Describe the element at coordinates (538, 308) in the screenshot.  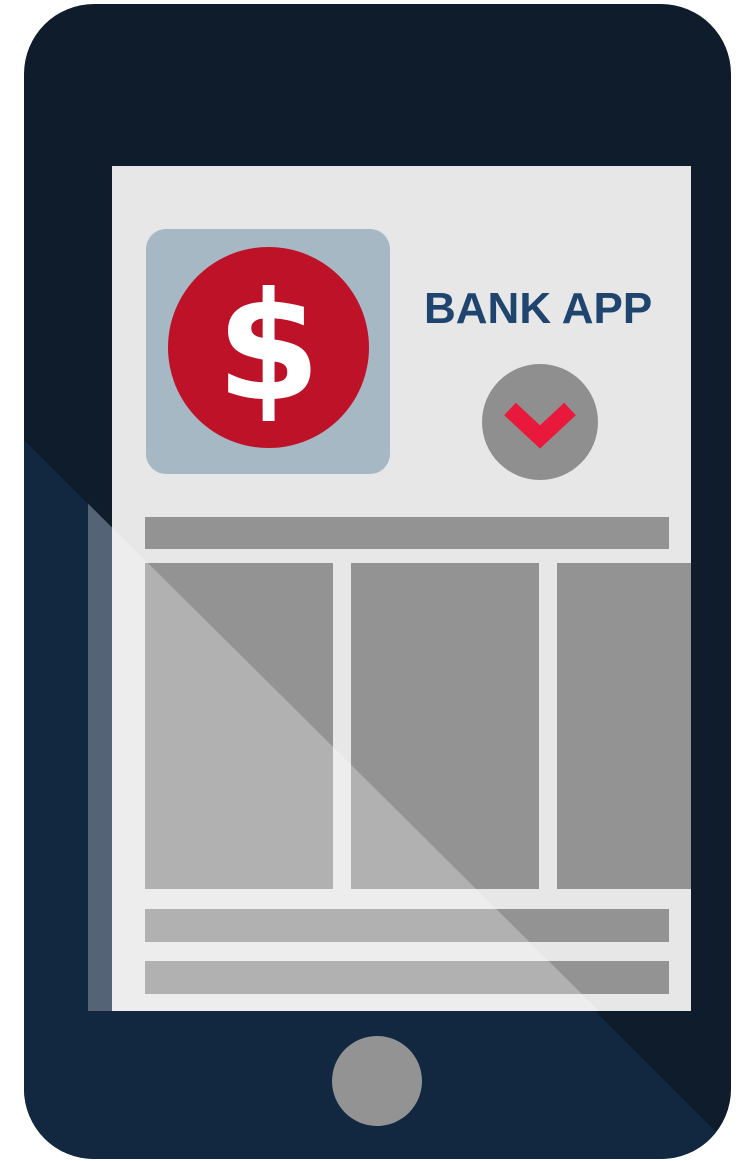
I see `app-title: BANK APP` at that location.